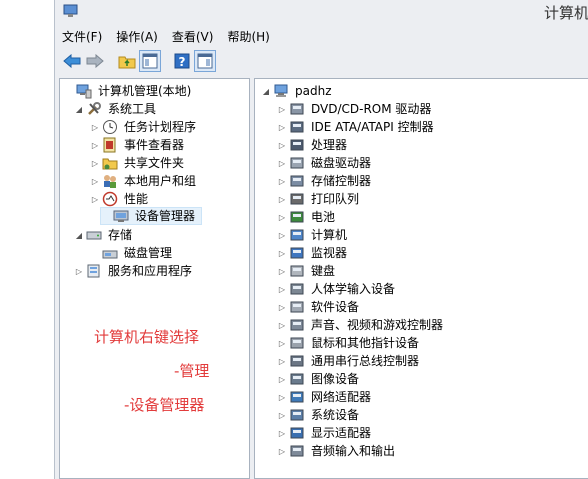 This screenshot has width=588, height=479. What do you see at coordinates (94, 108) in the screenshot?
I see `system-tools-icon` at bounding box center [94, 108].